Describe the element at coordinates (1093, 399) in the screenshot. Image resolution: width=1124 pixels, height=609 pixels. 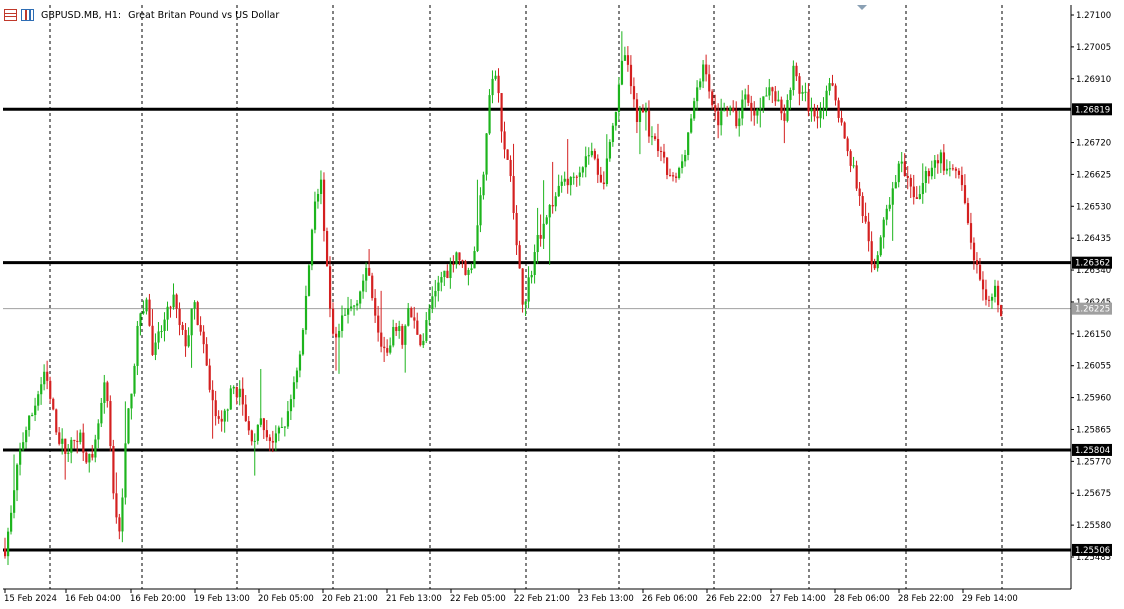
I see `price-tick-label: 1.25960` at that location.